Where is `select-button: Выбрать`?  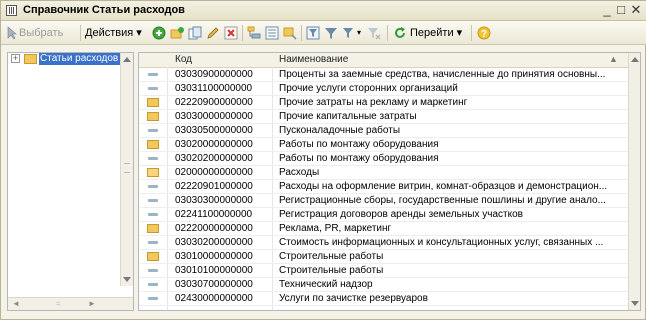
select-button: Выбрать is located at coordinates (41, 33).